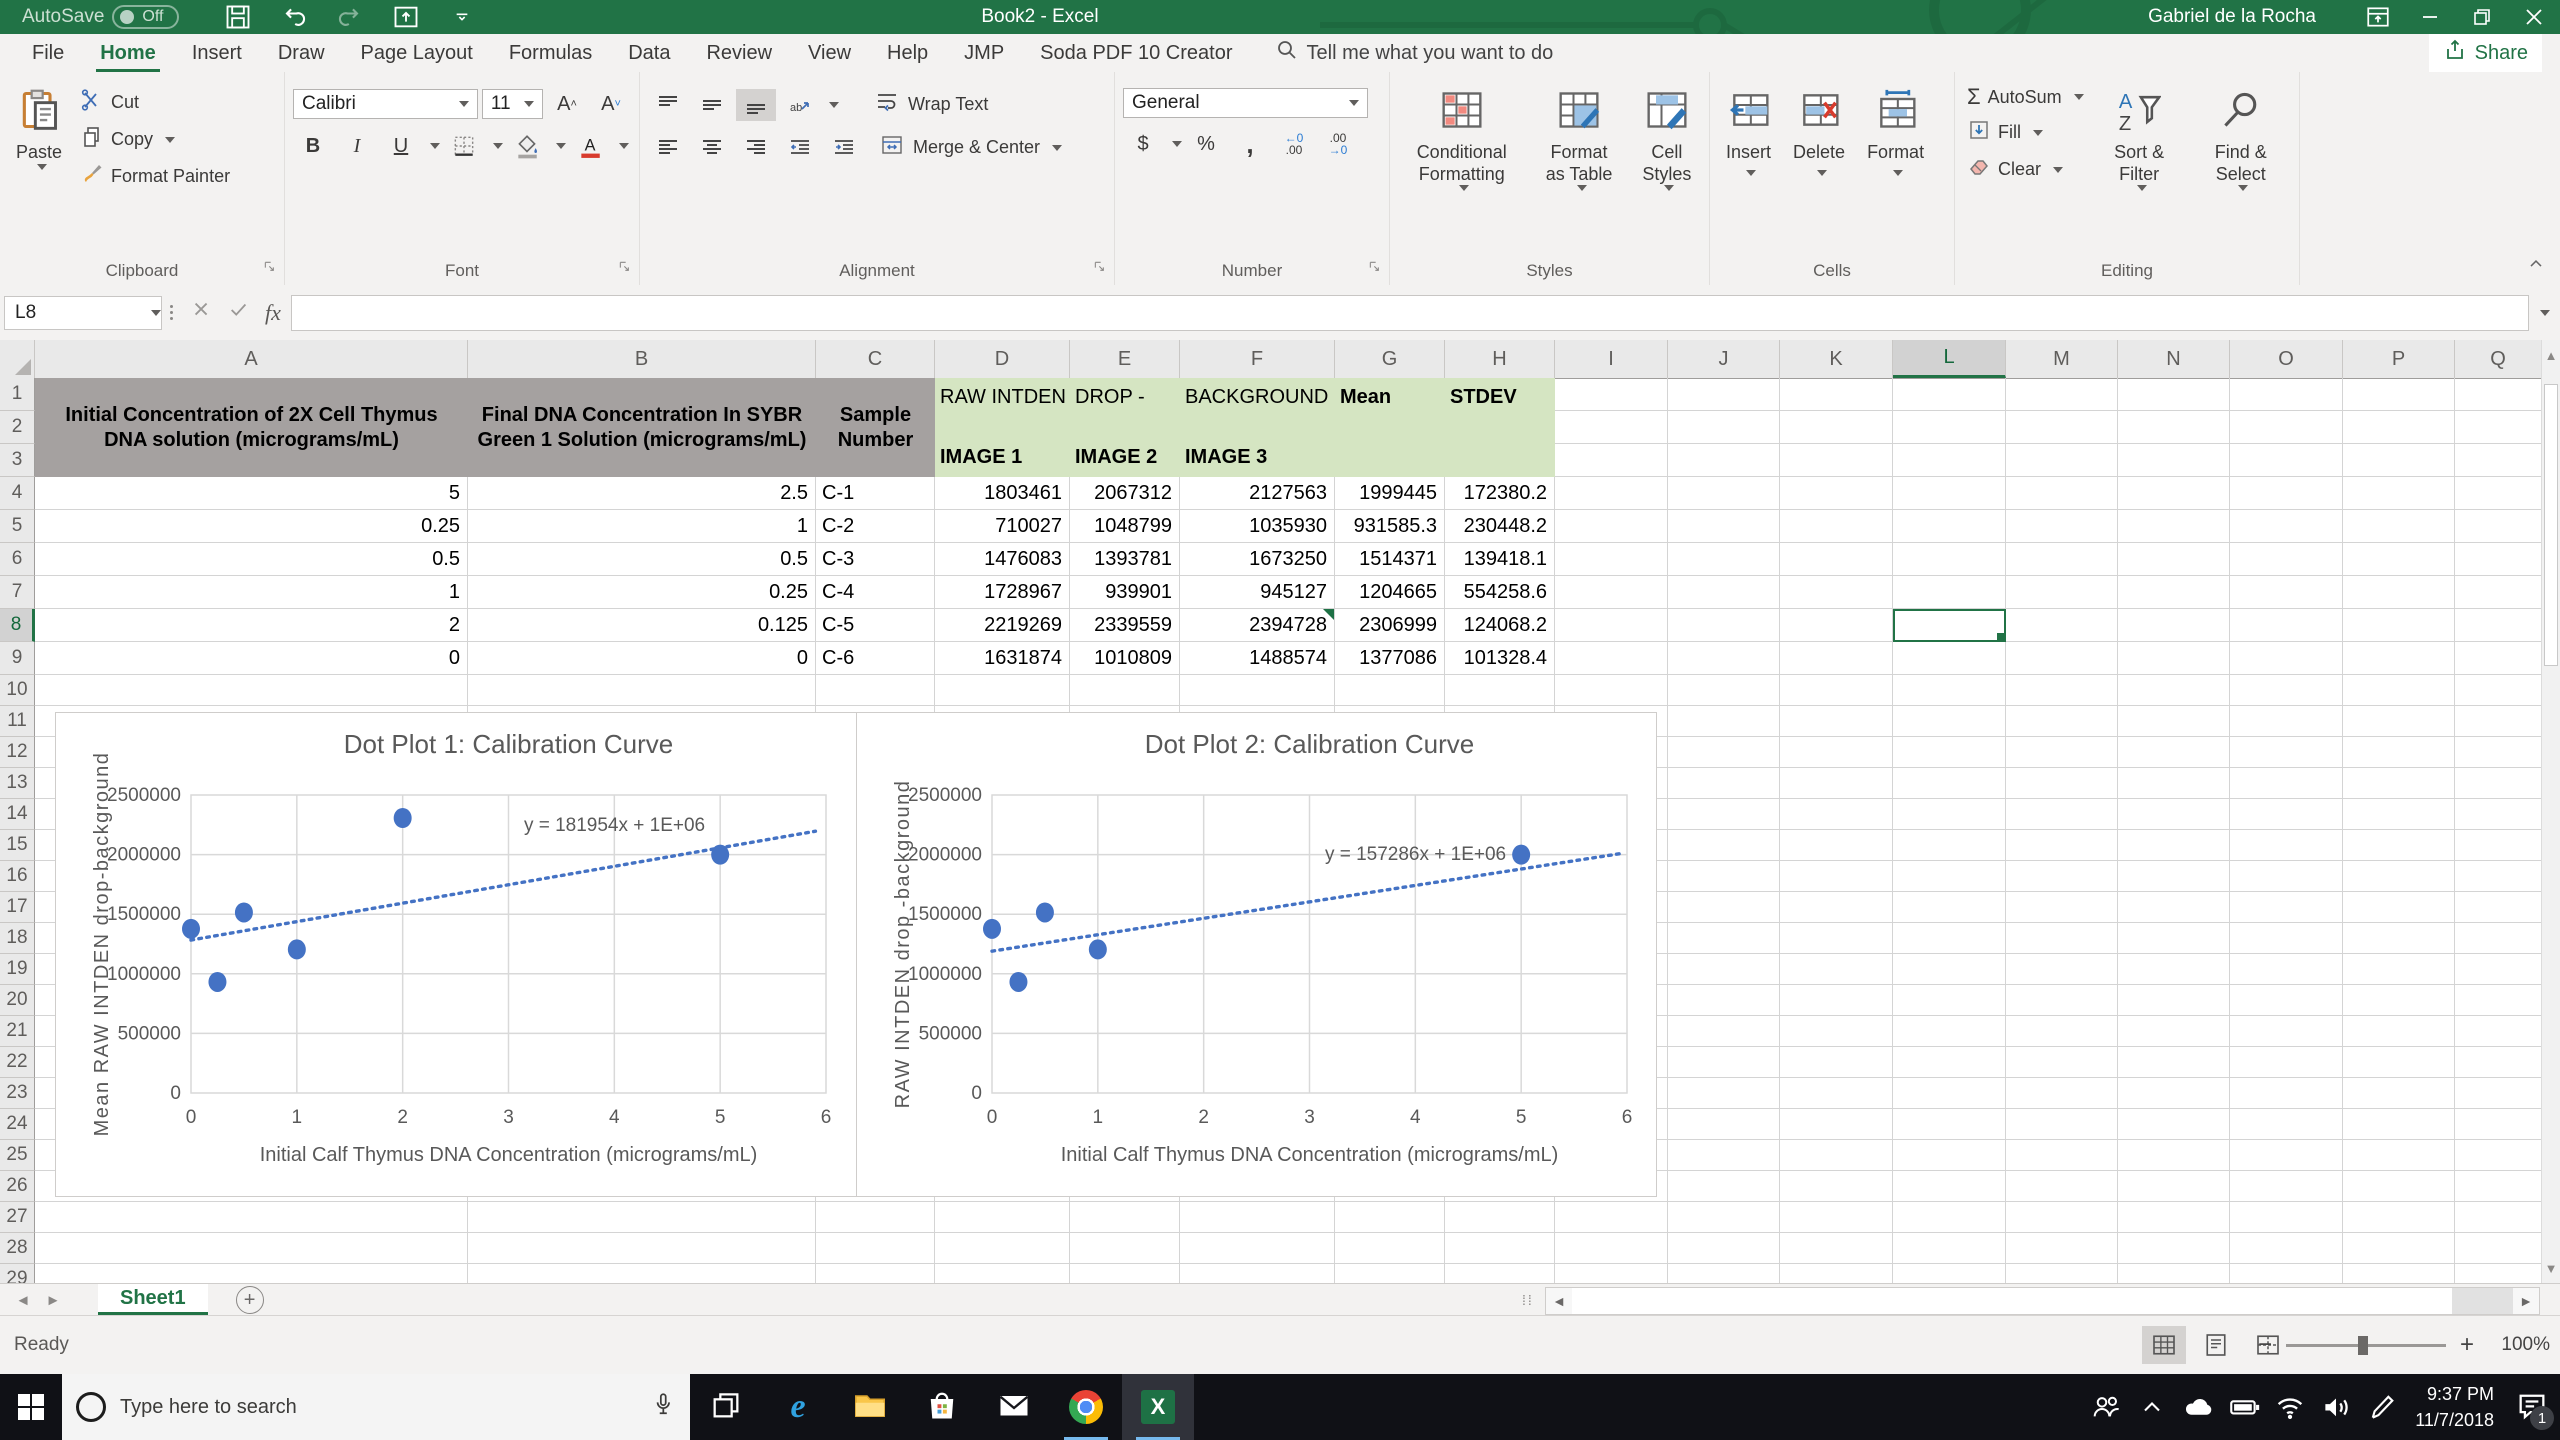 This screenshot has width=2560, height=1440. What do you see at coordinates (2216, 1345) in the screenshot?
I see `page-layout-view-button` at bounding box center [2216, 1345].